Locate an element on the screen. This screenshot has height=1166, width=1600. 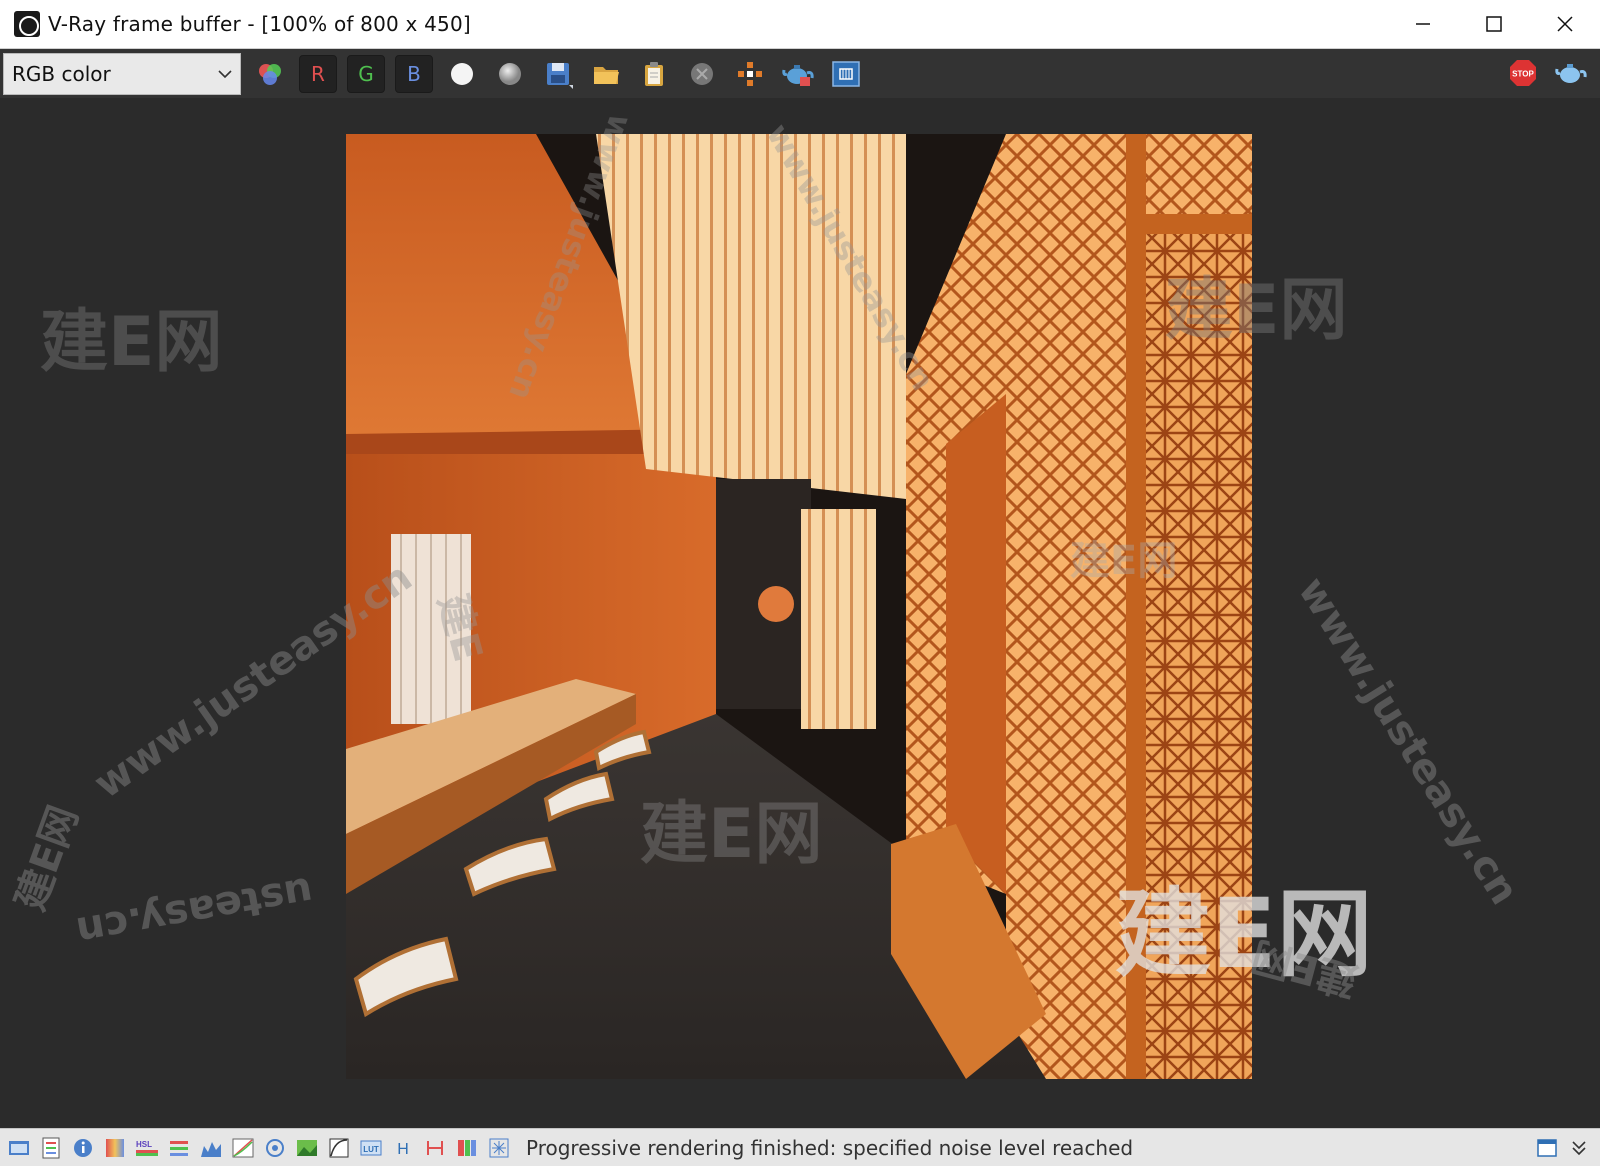
window-controls is located at coordinates (1493, 24).